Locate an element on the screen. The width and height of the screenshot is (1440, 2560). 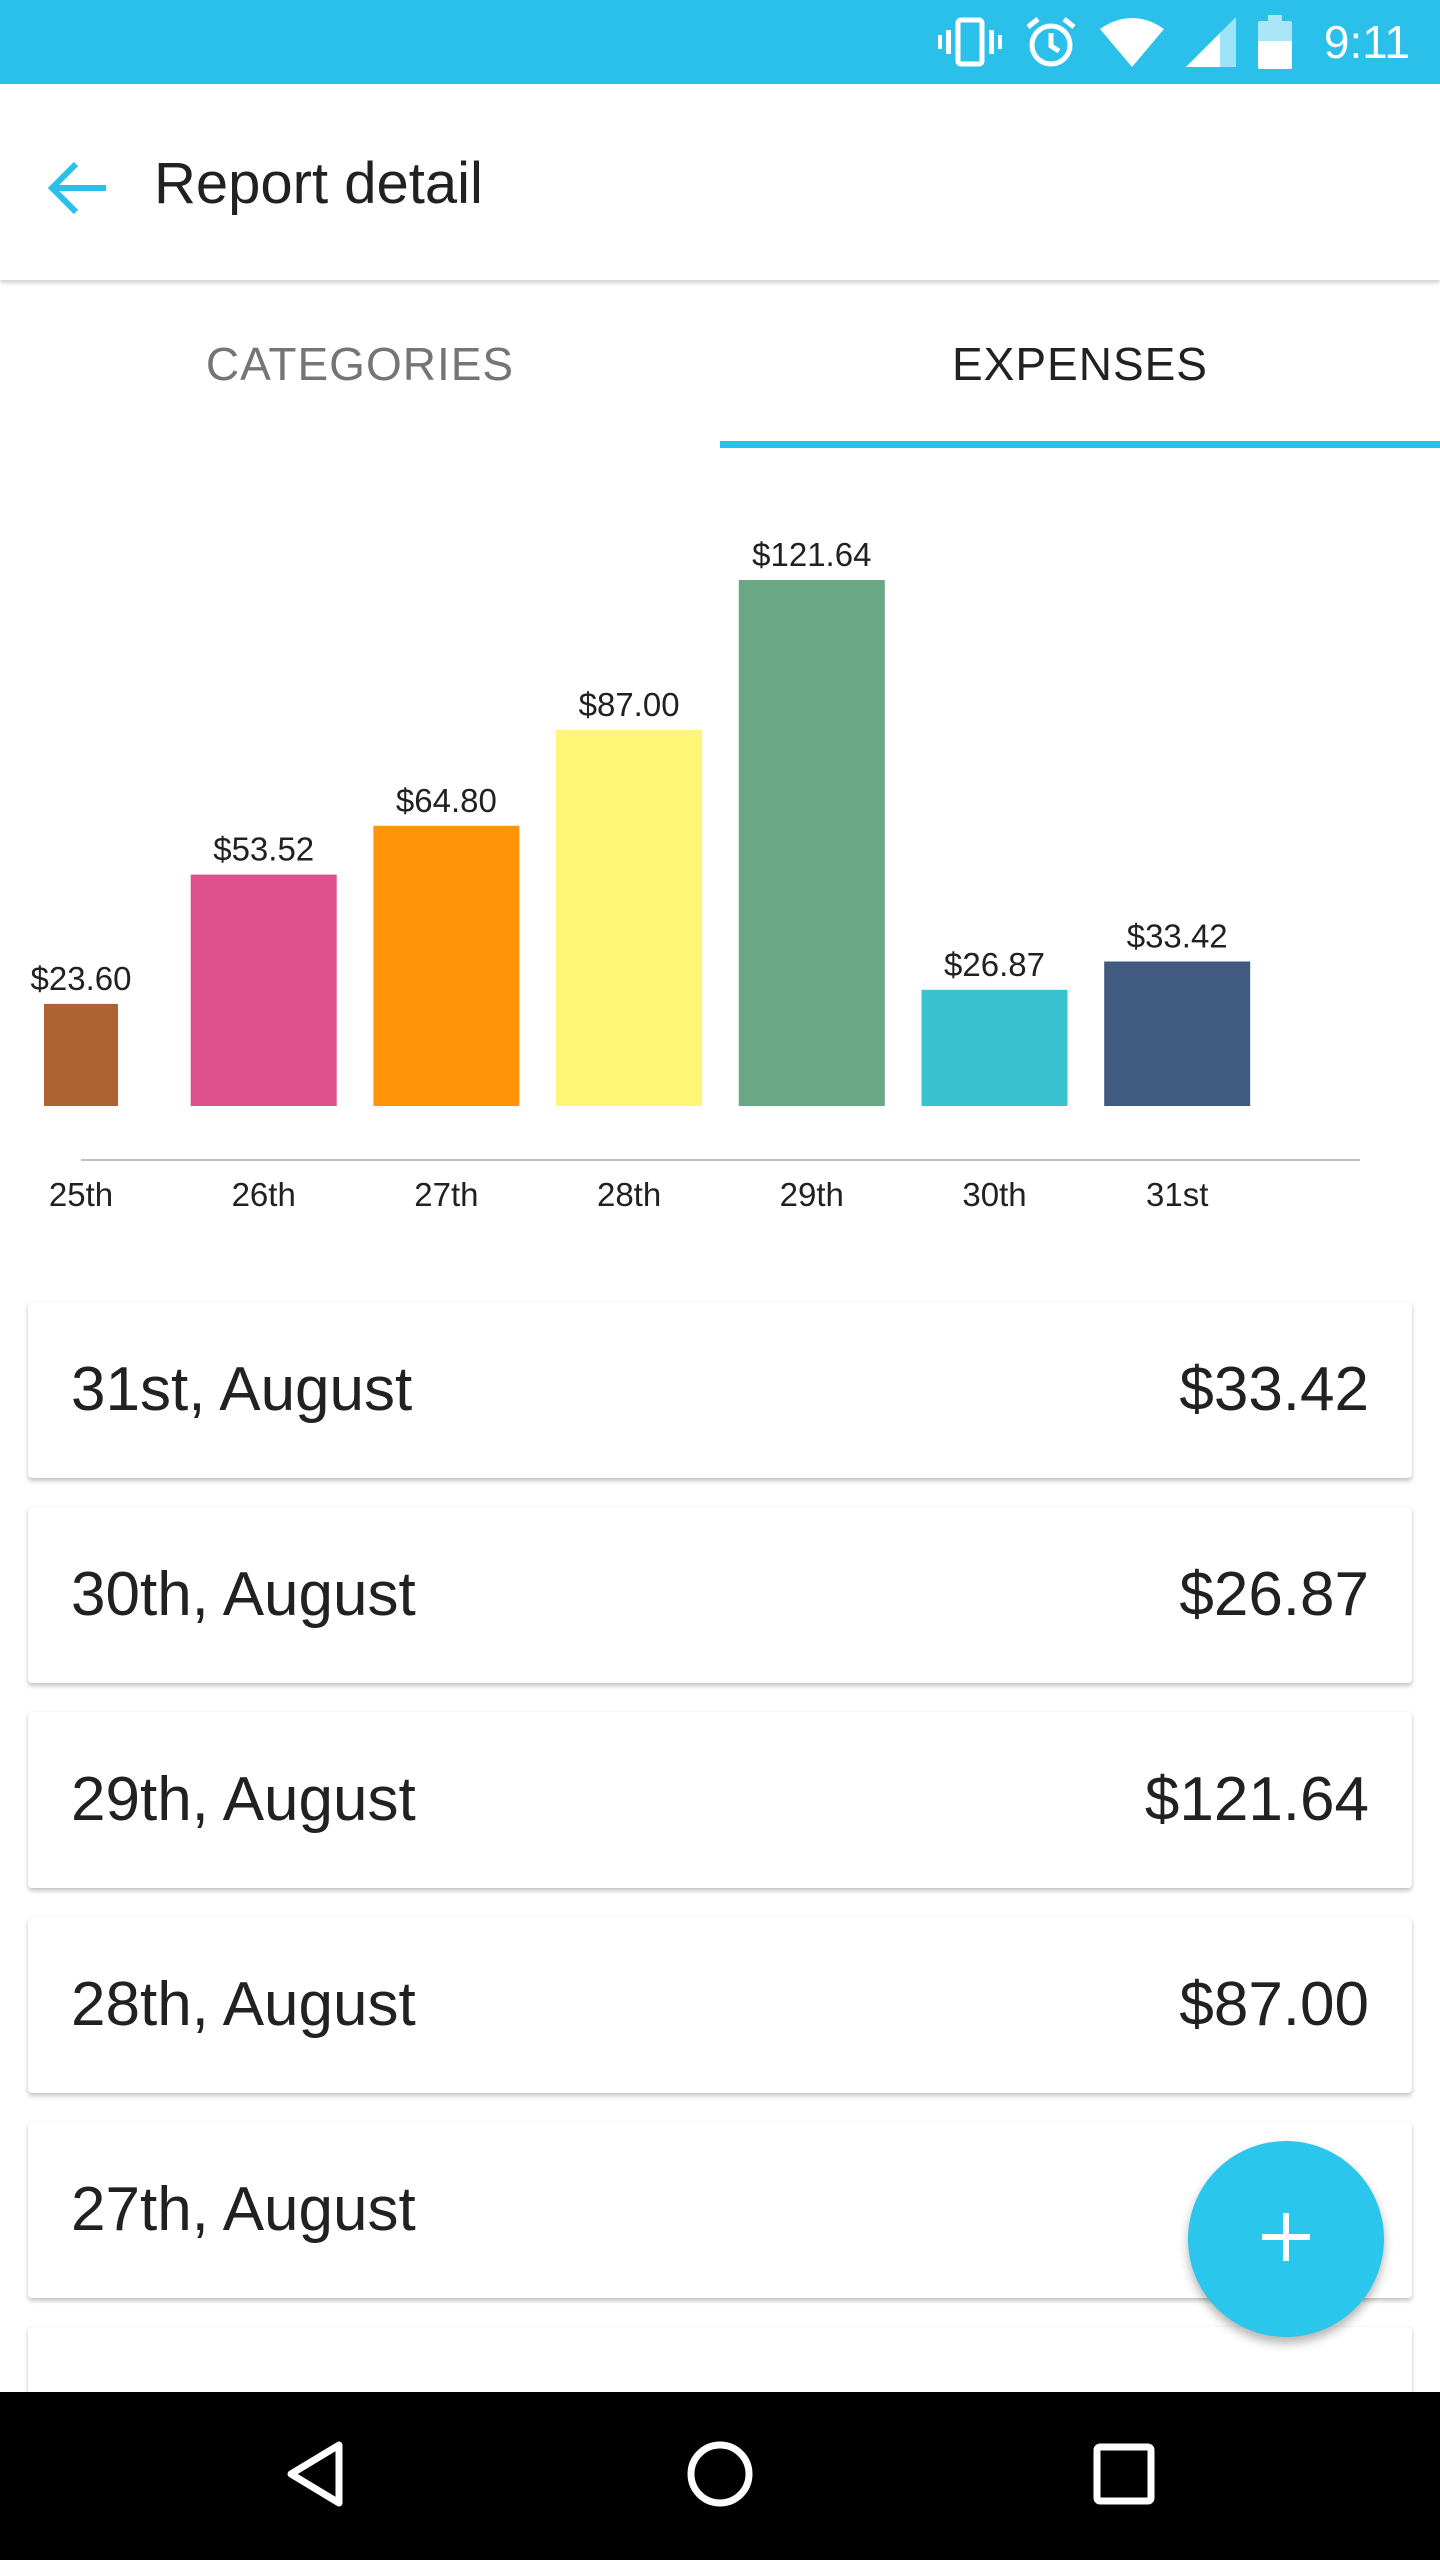
bar-value-label: $87.00 is located at coordinates (629, 704).